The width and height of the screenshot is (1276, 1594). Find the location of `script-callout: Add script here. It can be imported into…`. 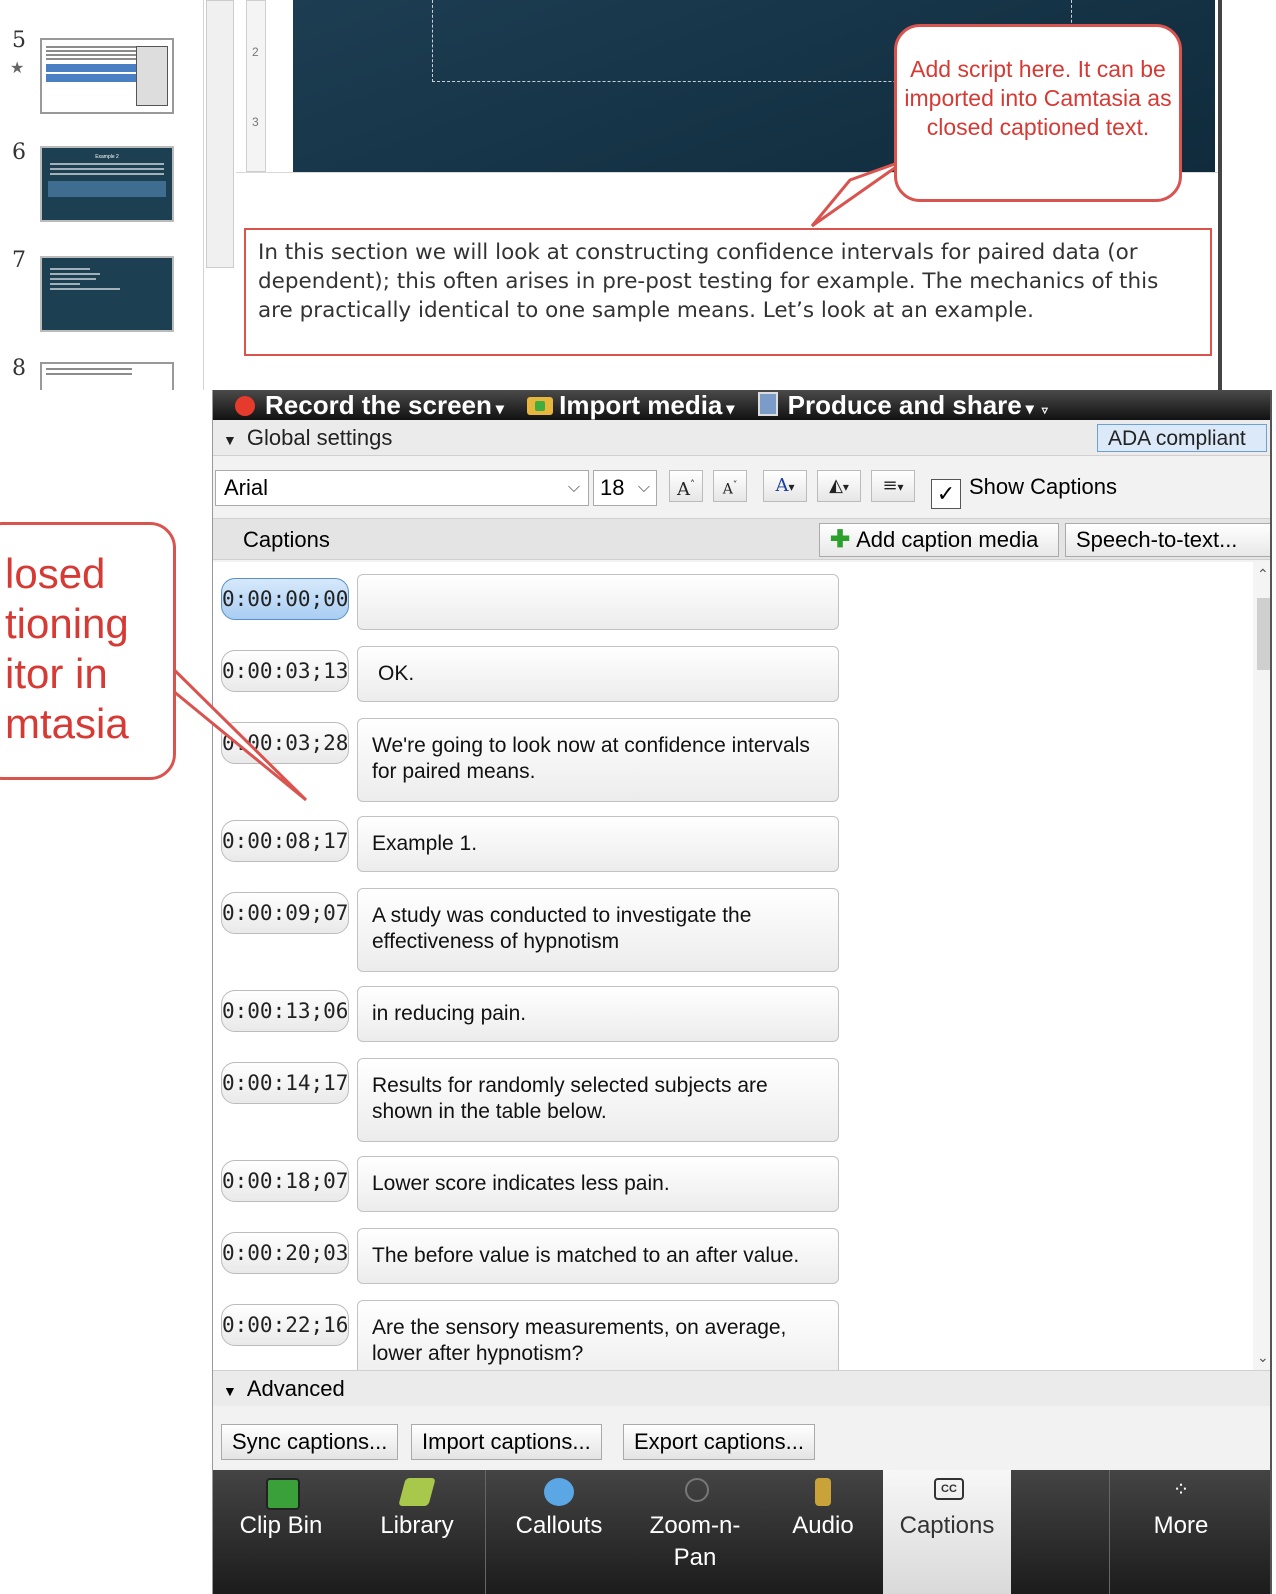

script-callout: Add script here. It can be imported into… is located at coordinates (1038, 113).